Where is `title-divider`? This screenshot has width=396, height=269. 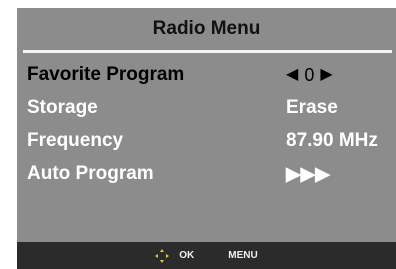 title-divider is located at coordinates (207, 51).